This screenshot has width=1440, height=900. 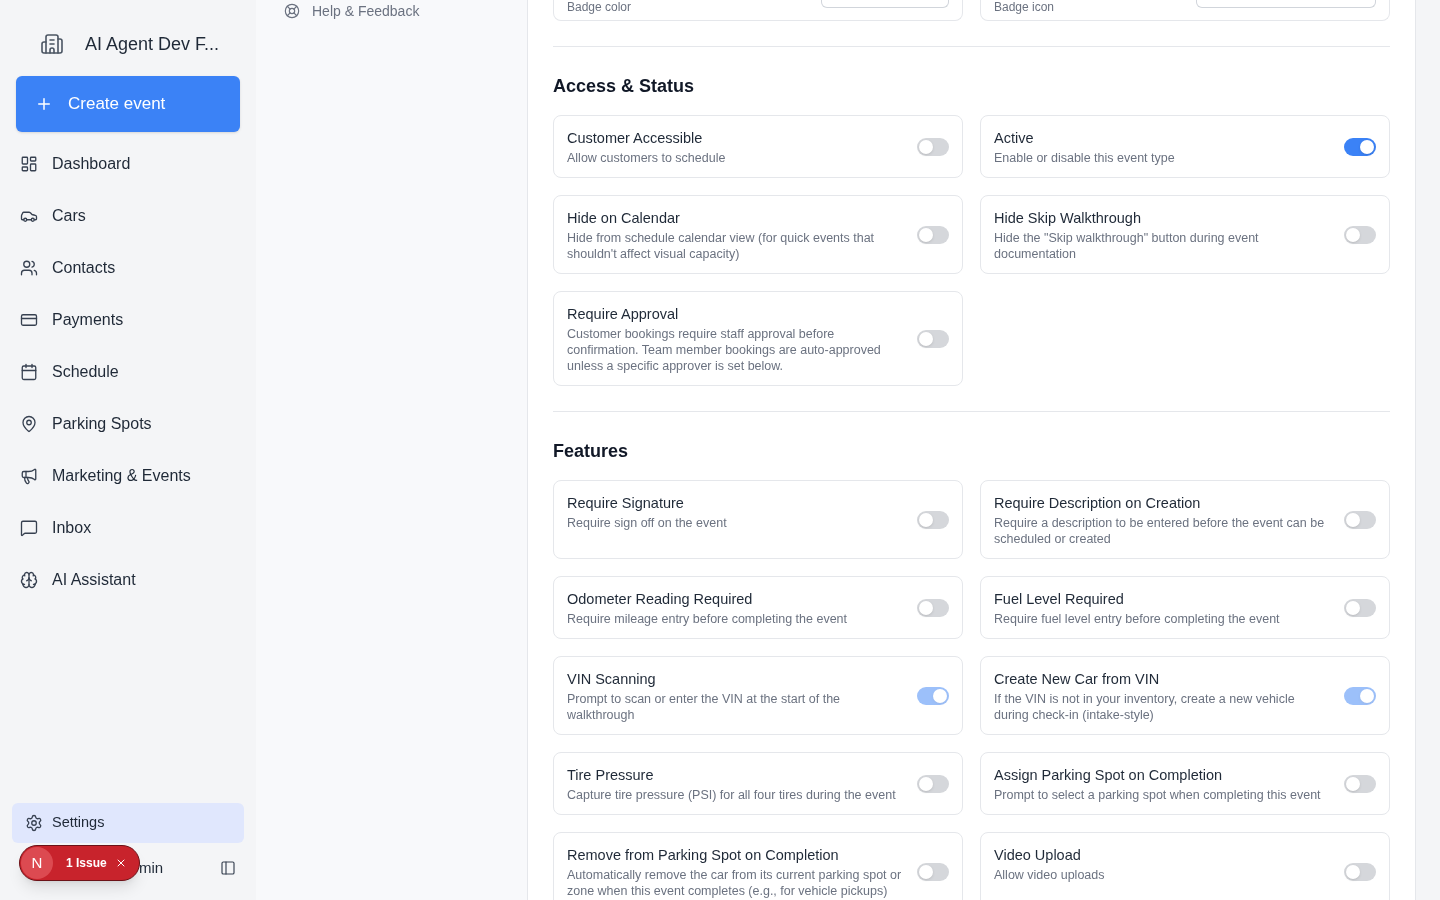 I want to click on setting-title: Customer Accessible, so click(x=635, y=138).